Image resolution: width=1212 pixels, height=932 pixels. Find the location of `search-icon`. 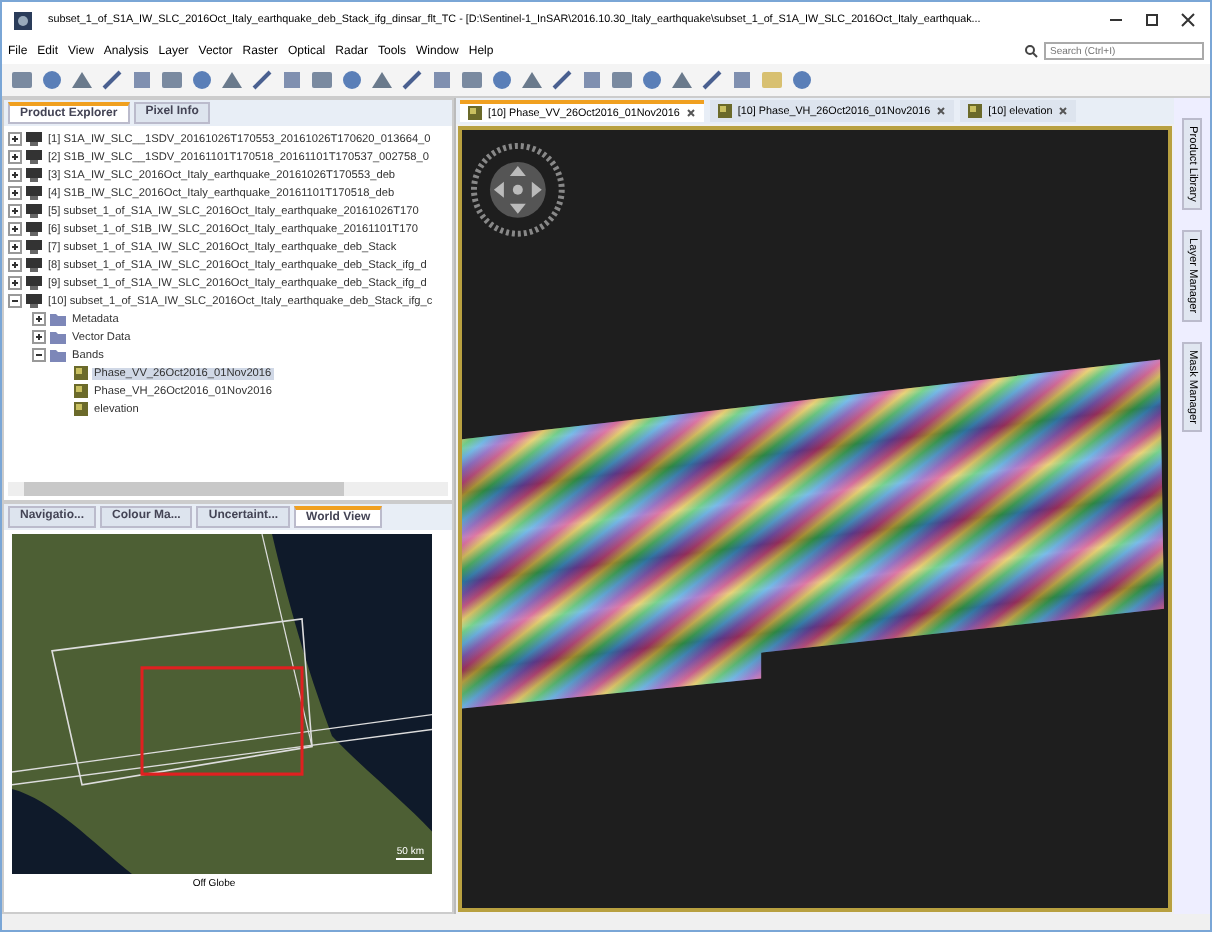

search-icon is located at coordinates (1032, 51).